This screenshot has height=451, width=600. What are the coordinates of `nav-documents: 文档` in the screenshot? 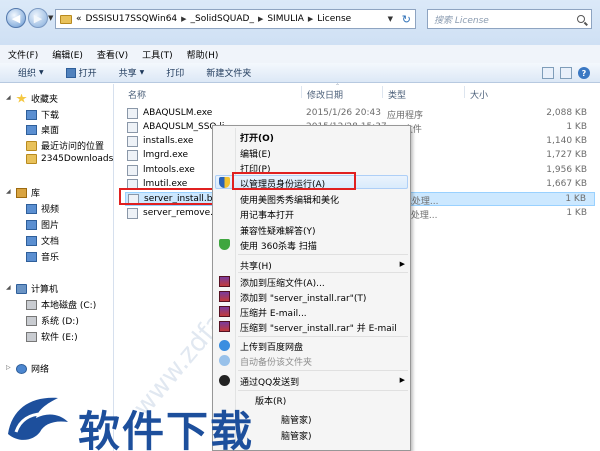 It's located at (42, 240).